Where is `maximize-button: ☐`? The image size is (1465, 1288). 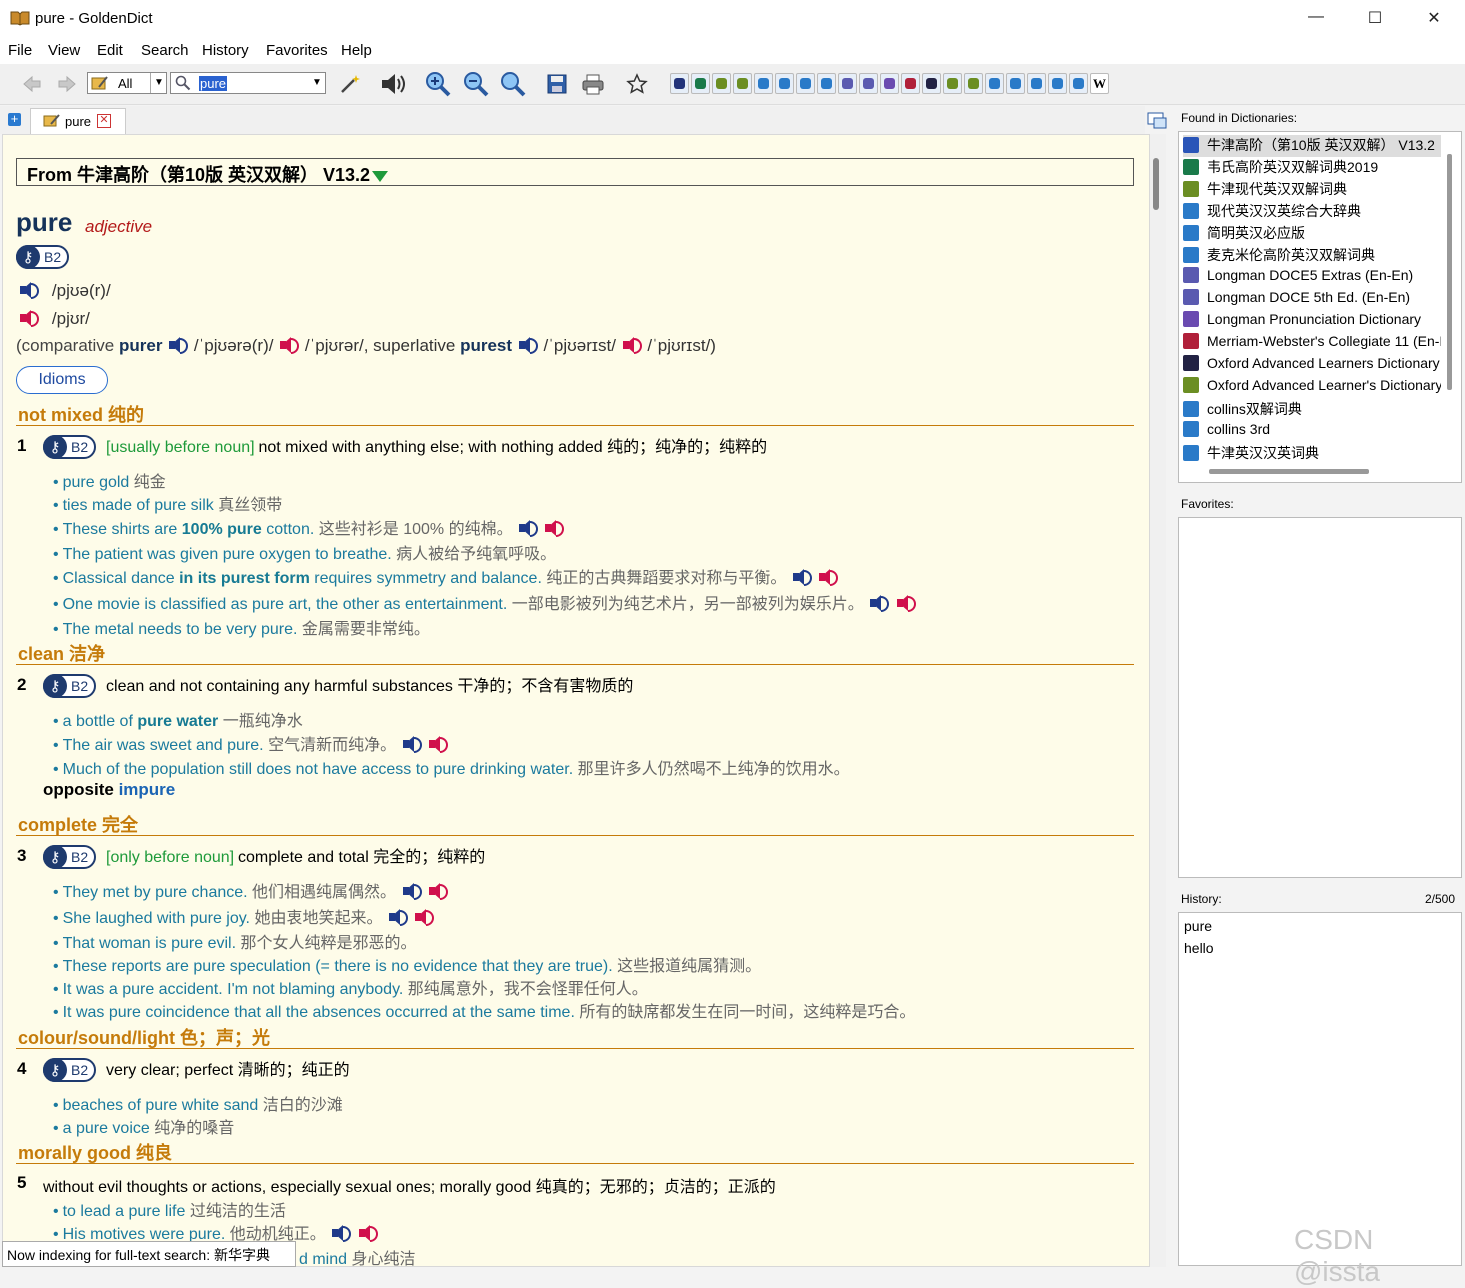
maximize-button: ☐ is located at coordinates (1375, 19).